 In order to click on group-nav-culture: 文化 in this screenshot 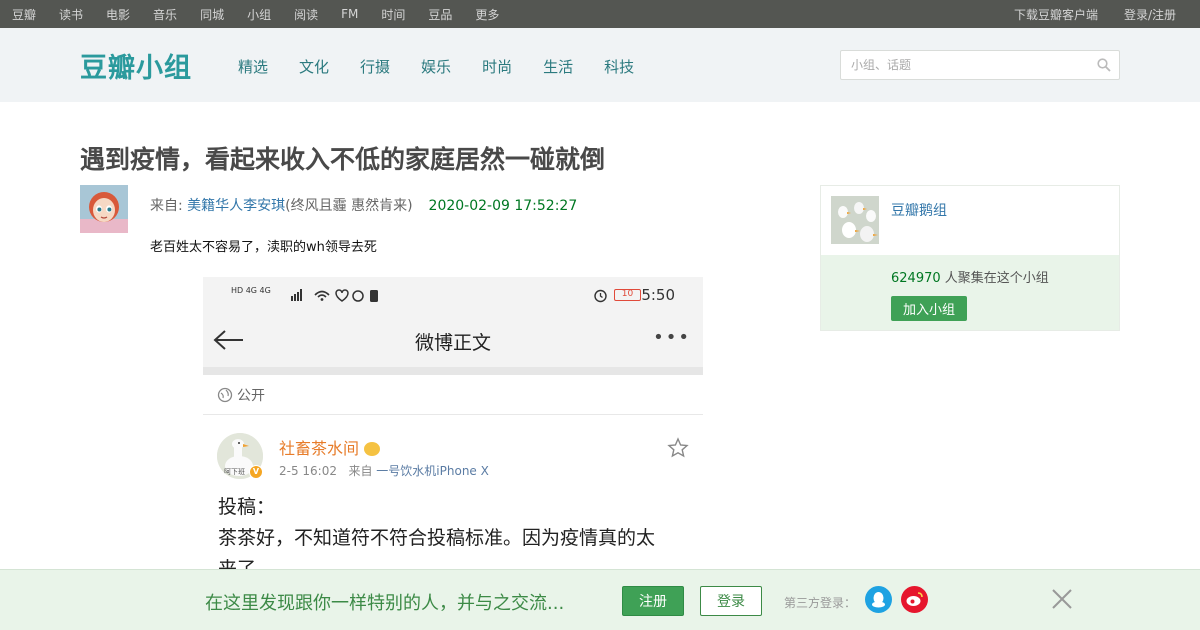, I will do `click(314, 66)`.